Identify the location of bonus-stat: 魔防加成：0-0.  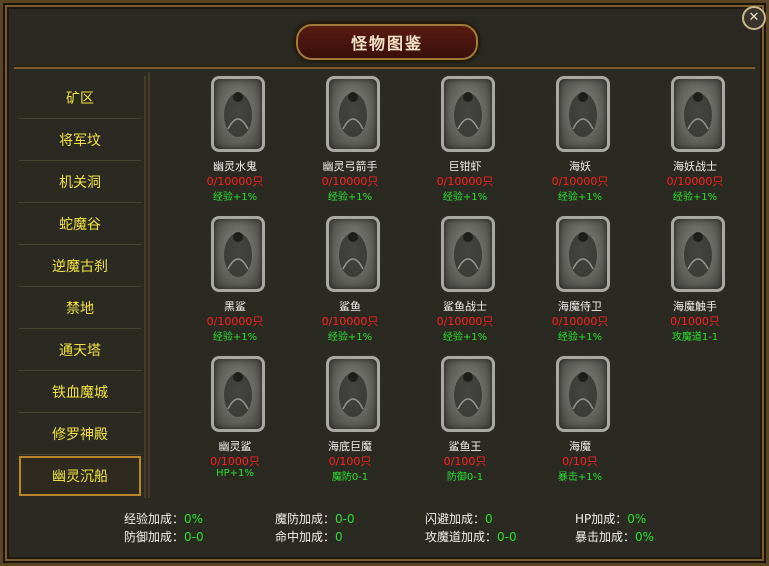
(315, 518).